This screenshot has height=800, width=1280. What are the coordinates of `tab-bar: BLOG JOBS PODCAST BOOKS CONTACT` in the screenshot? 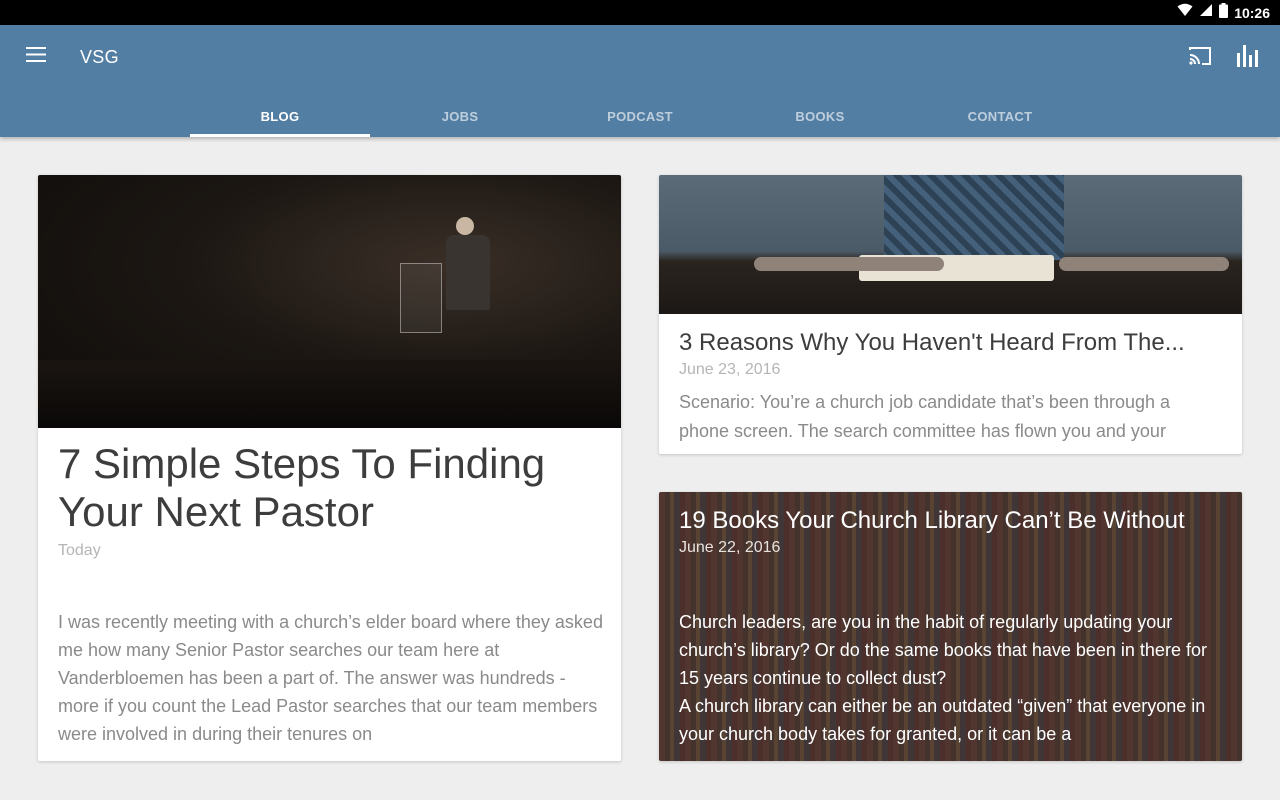 It's located at (640, 116).